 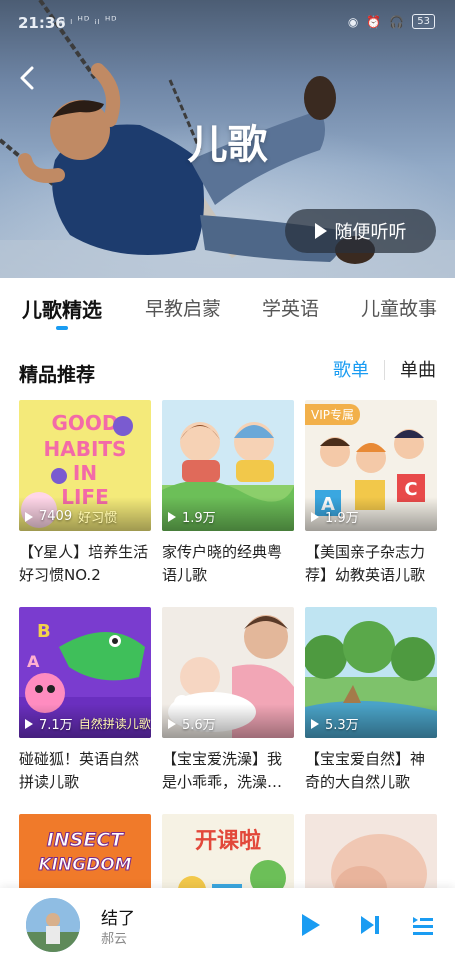 I want to click on playlist-title: 【宝宝爱自然】神奇的大自然儿歌, so click(x=365, y=770).